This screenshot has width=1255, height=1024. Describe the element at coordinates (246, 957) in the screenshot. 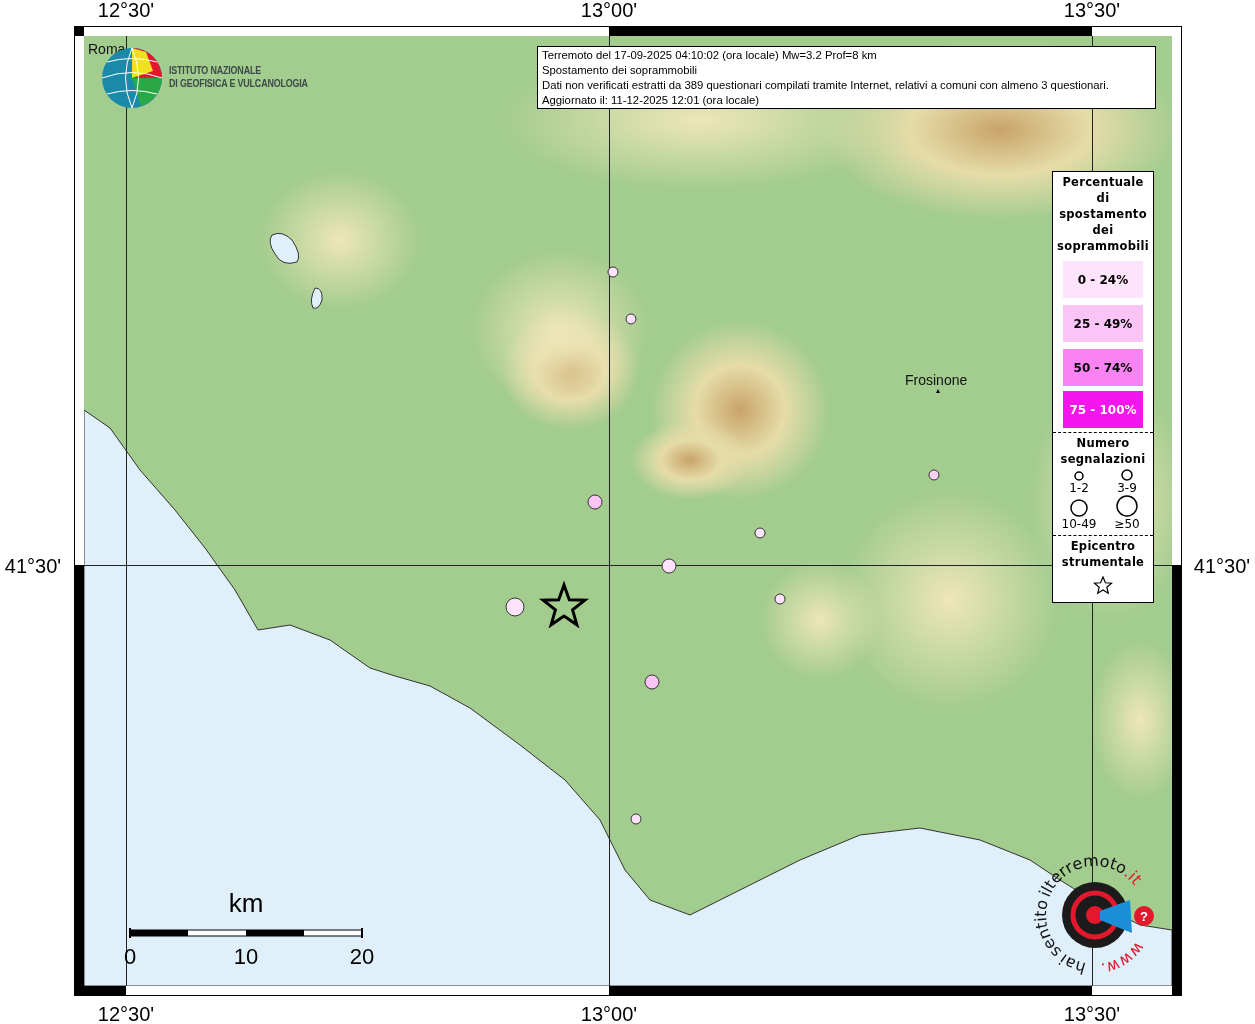

I see `scale-tick-label: 10` at that location.